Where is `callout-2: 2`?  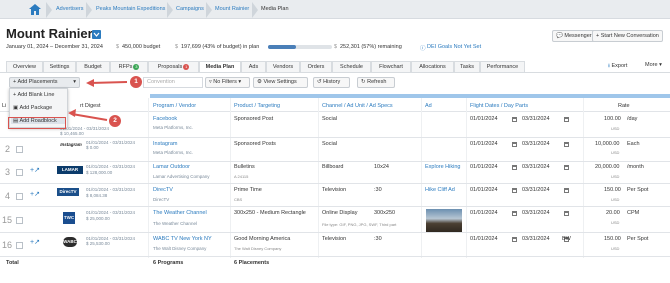
callout-2: 2 is located at coordinates (115, 121).